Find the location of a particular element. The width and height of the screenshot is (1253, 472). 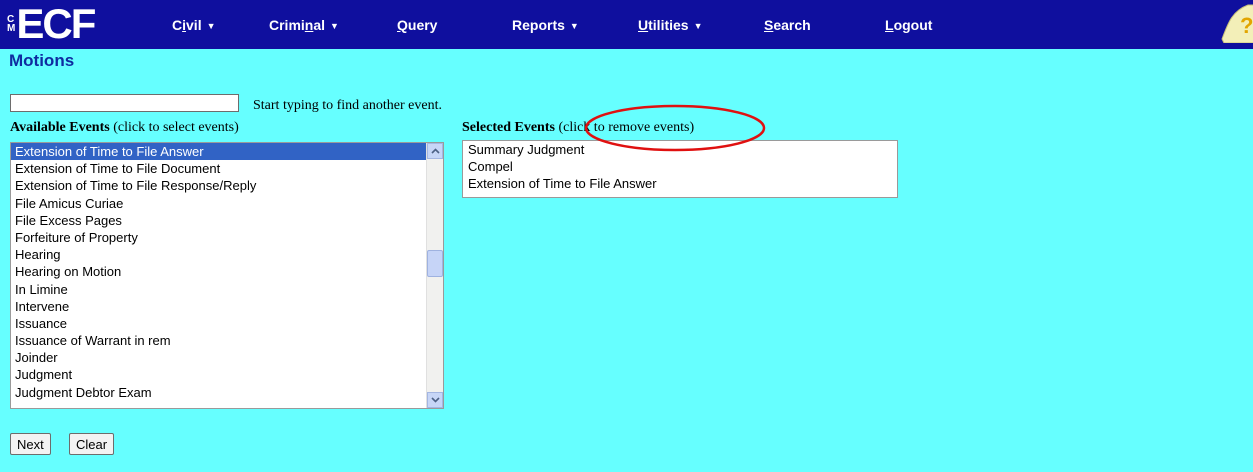

logo-cm-letters: CM is located at coordinates (11, 24).